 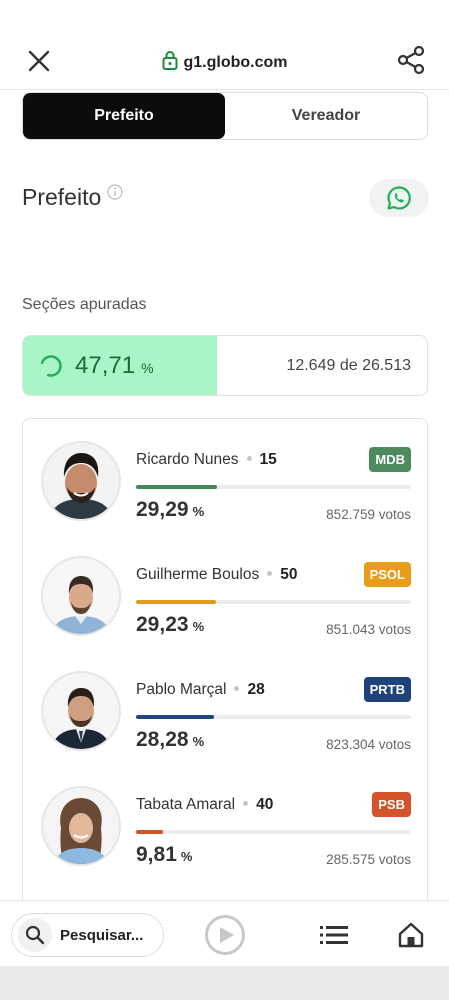 I want to click on party-badge: MDB, so click(x=390, y=459).